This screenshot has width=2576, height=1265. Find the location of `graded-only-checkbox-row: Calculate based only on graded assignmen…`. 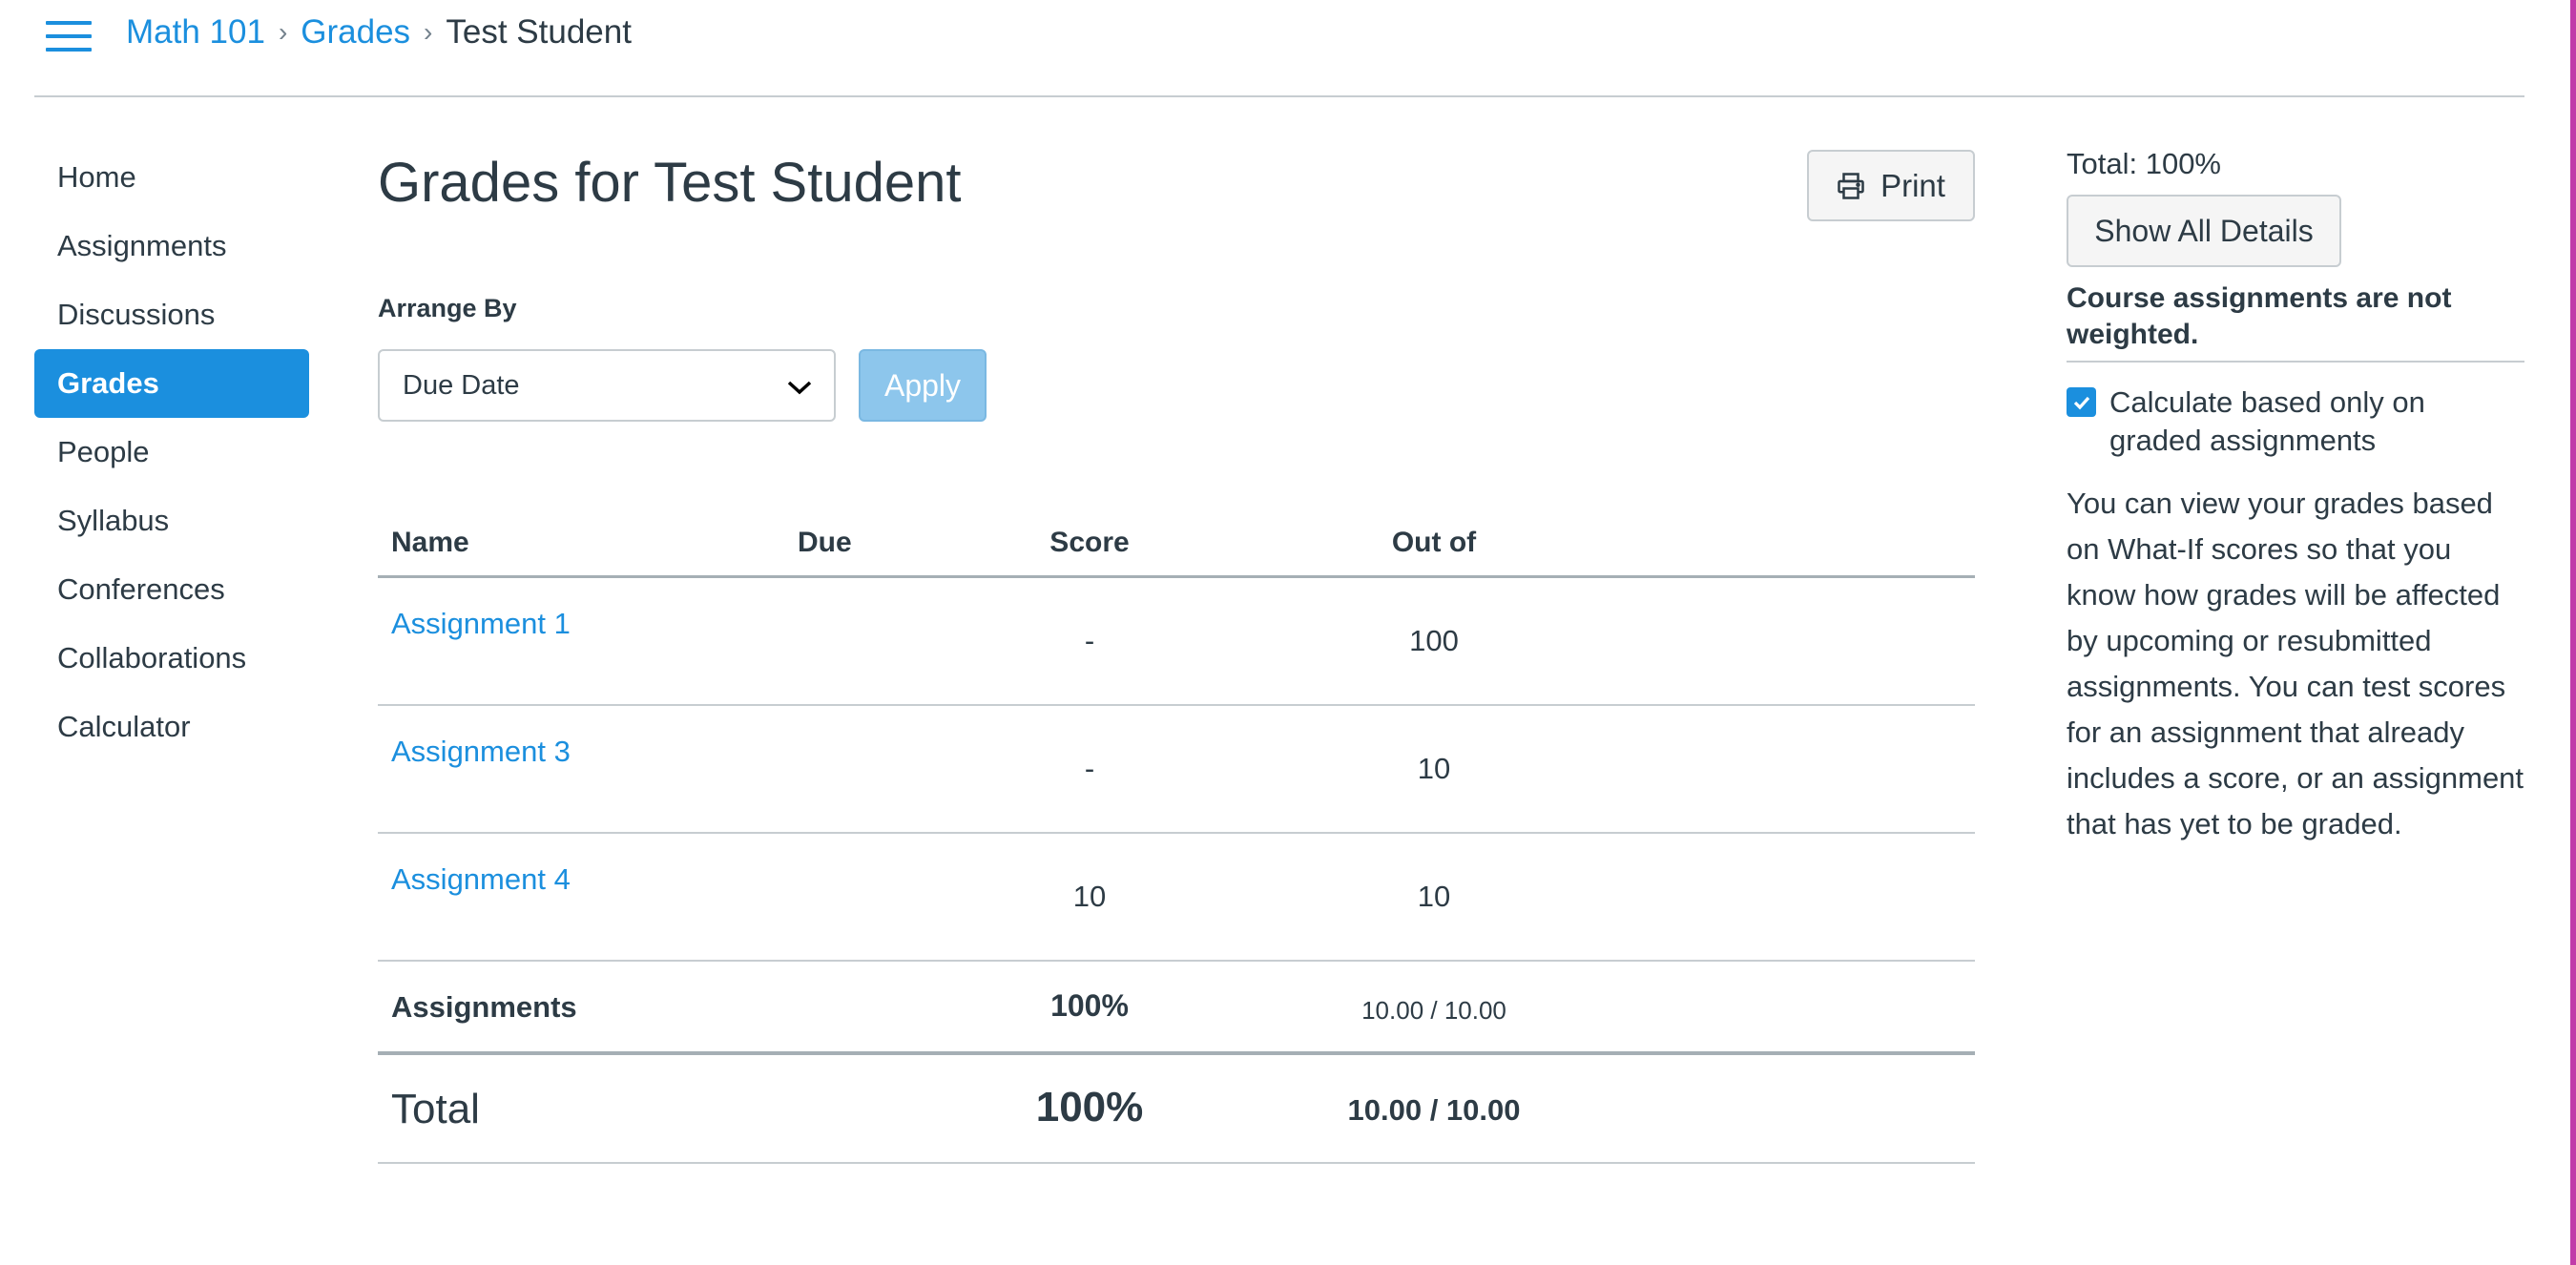

graded-only-checkbox-row: Calculate based only on graded assignmen… is located at coordinates (2295, 422).